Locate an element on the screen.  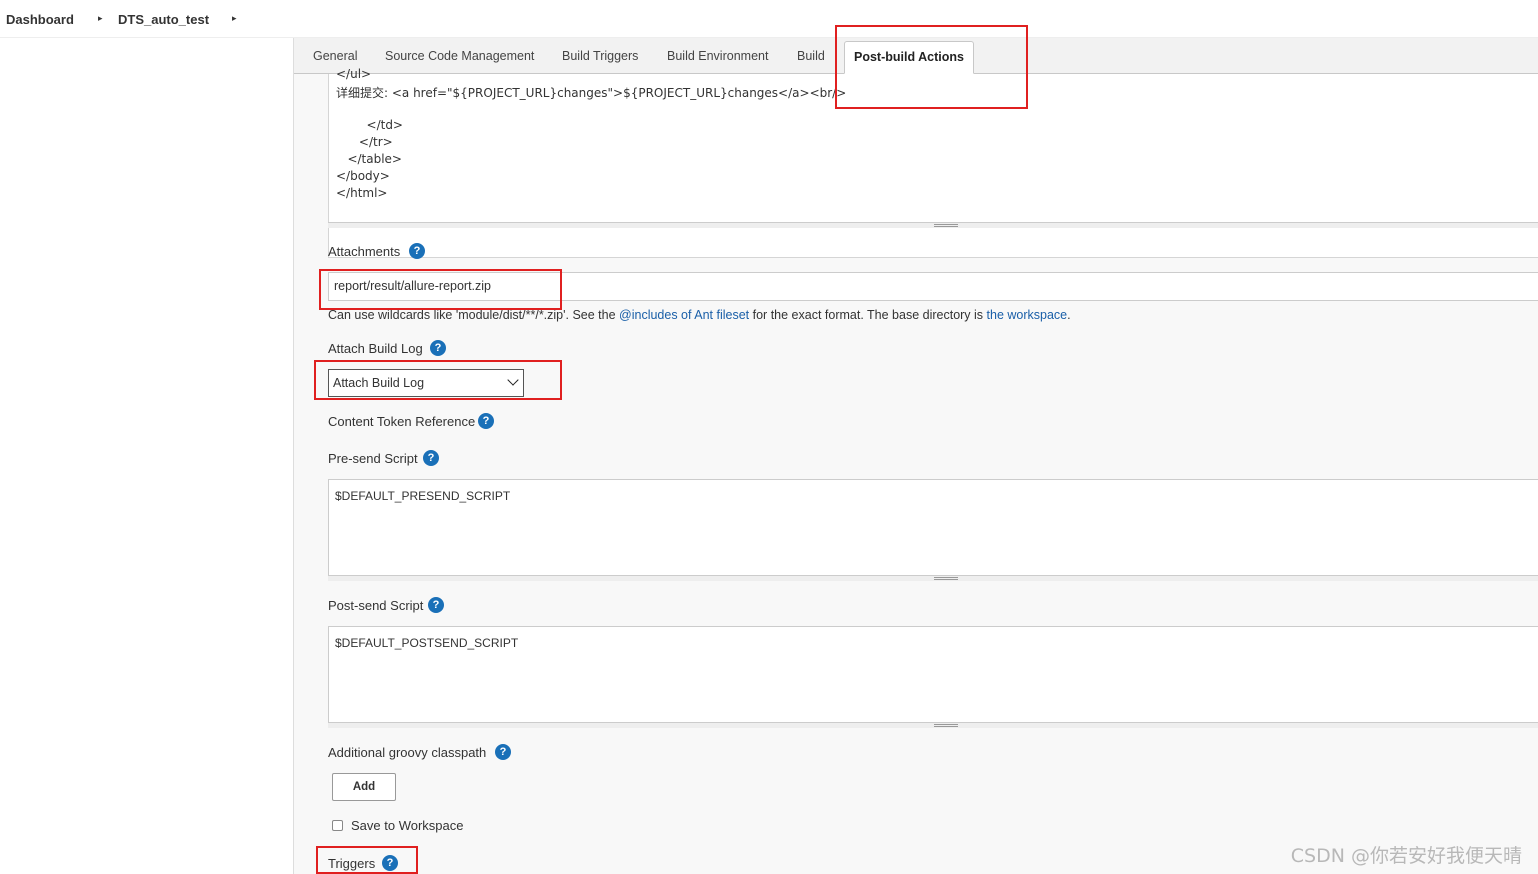
breadcrumb-job: DTS_auto_test is located at coordinates (163, 19).